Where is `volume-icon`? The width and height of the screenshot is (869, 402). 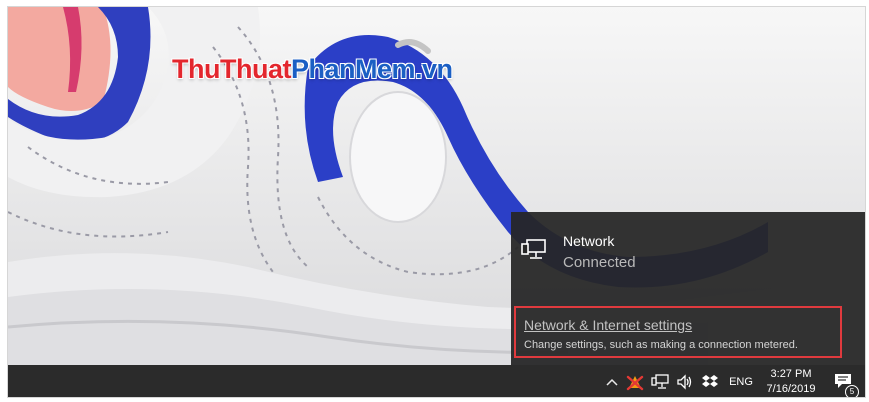 volume-icon is located at coordinates (685, 381).